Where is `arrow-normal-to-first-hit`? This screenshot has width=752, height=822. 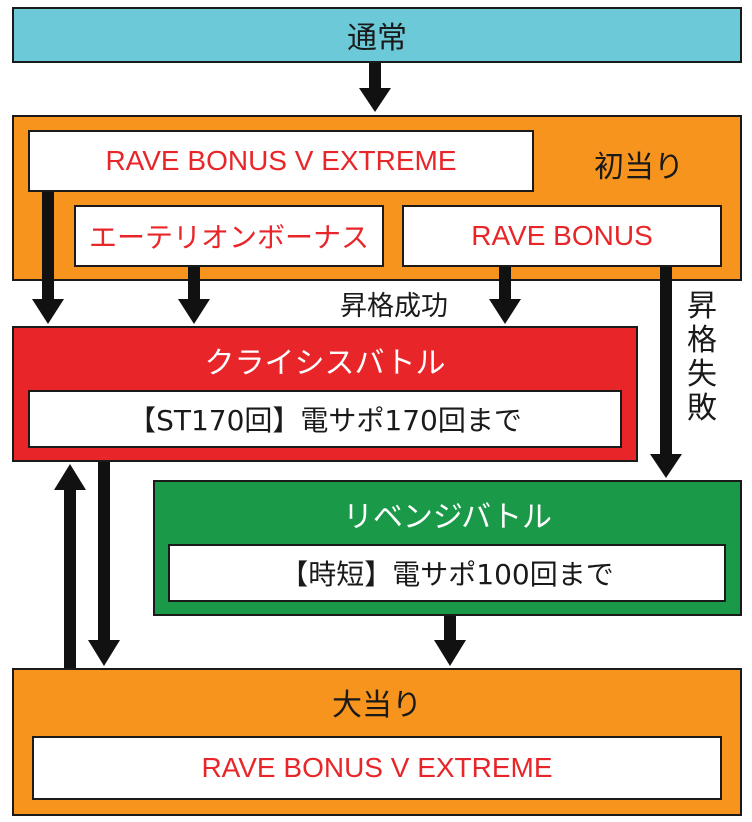
arrow-normal-to-first-hit is located at coordinates (375, 87).